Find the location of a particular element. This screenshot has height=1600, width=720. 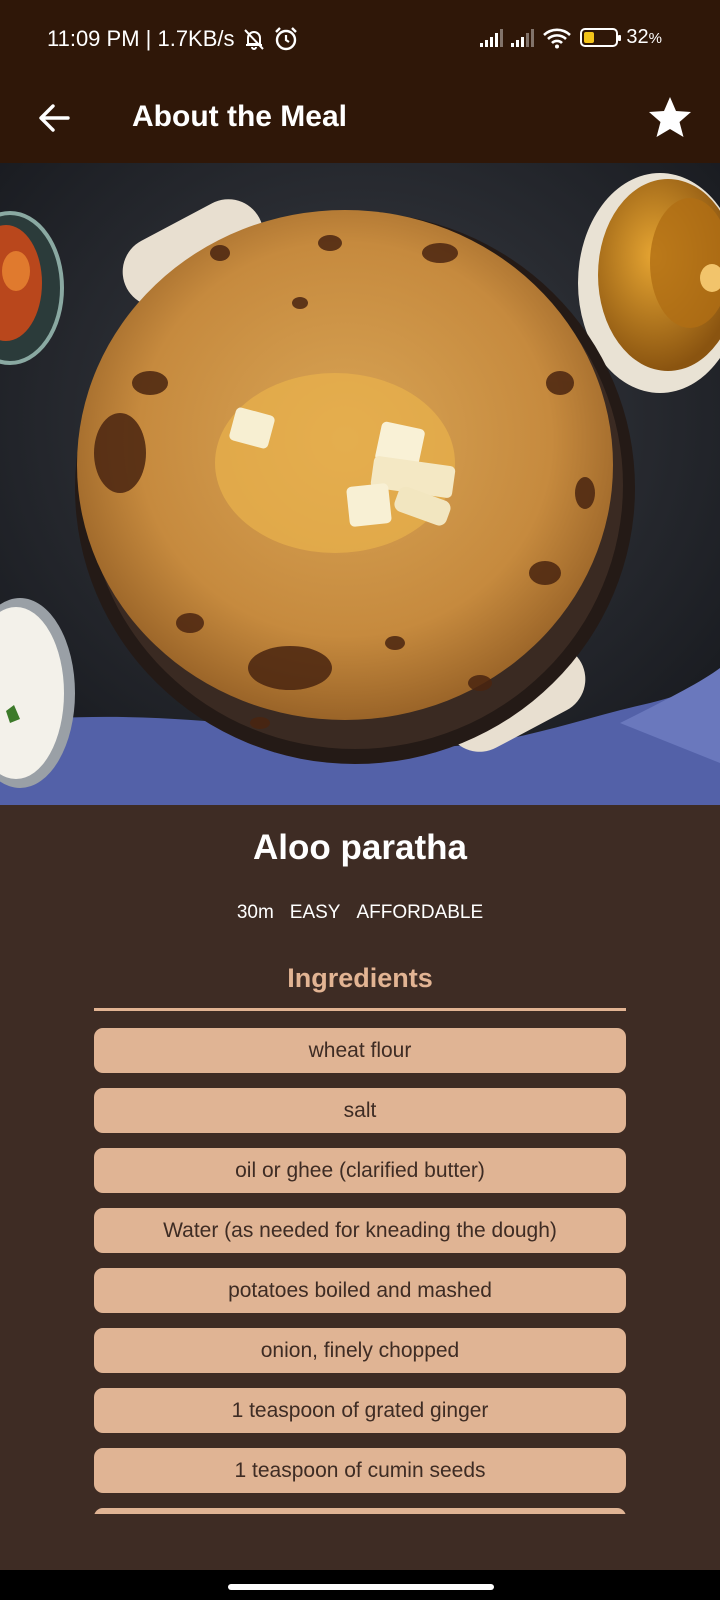

ingredient-item: Water (as needed for kneading the dough) is located at coordinates (360, 1230).